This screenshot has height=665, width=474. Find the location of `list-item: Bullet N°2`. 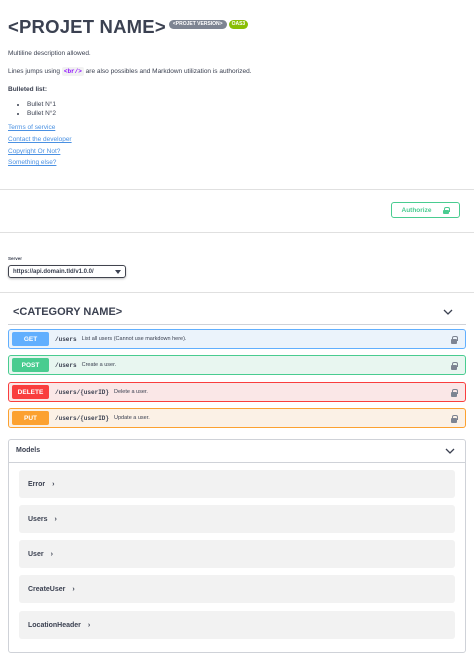

list-item: Bullet N°2 is located at coordinates (41, 113).